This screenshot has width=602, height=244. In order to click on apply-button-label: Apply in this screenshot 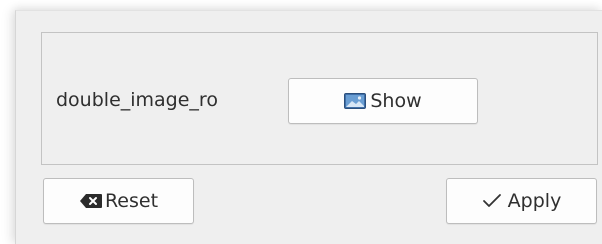, I will do `click(534, 201)`.